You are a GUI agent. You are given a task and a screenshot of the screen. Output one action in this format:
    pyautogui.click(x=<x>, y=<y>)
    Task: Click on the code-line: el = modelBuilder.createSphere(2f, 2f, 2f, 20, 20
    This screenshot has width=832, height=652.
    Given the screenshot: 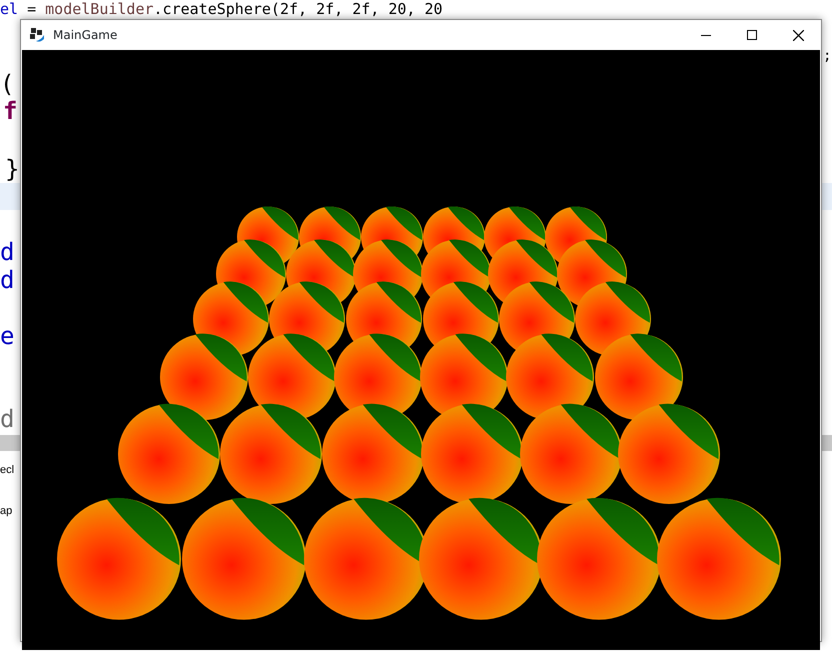 What is the action you would take?
    pyautogui.click(x=221, y=9)
    